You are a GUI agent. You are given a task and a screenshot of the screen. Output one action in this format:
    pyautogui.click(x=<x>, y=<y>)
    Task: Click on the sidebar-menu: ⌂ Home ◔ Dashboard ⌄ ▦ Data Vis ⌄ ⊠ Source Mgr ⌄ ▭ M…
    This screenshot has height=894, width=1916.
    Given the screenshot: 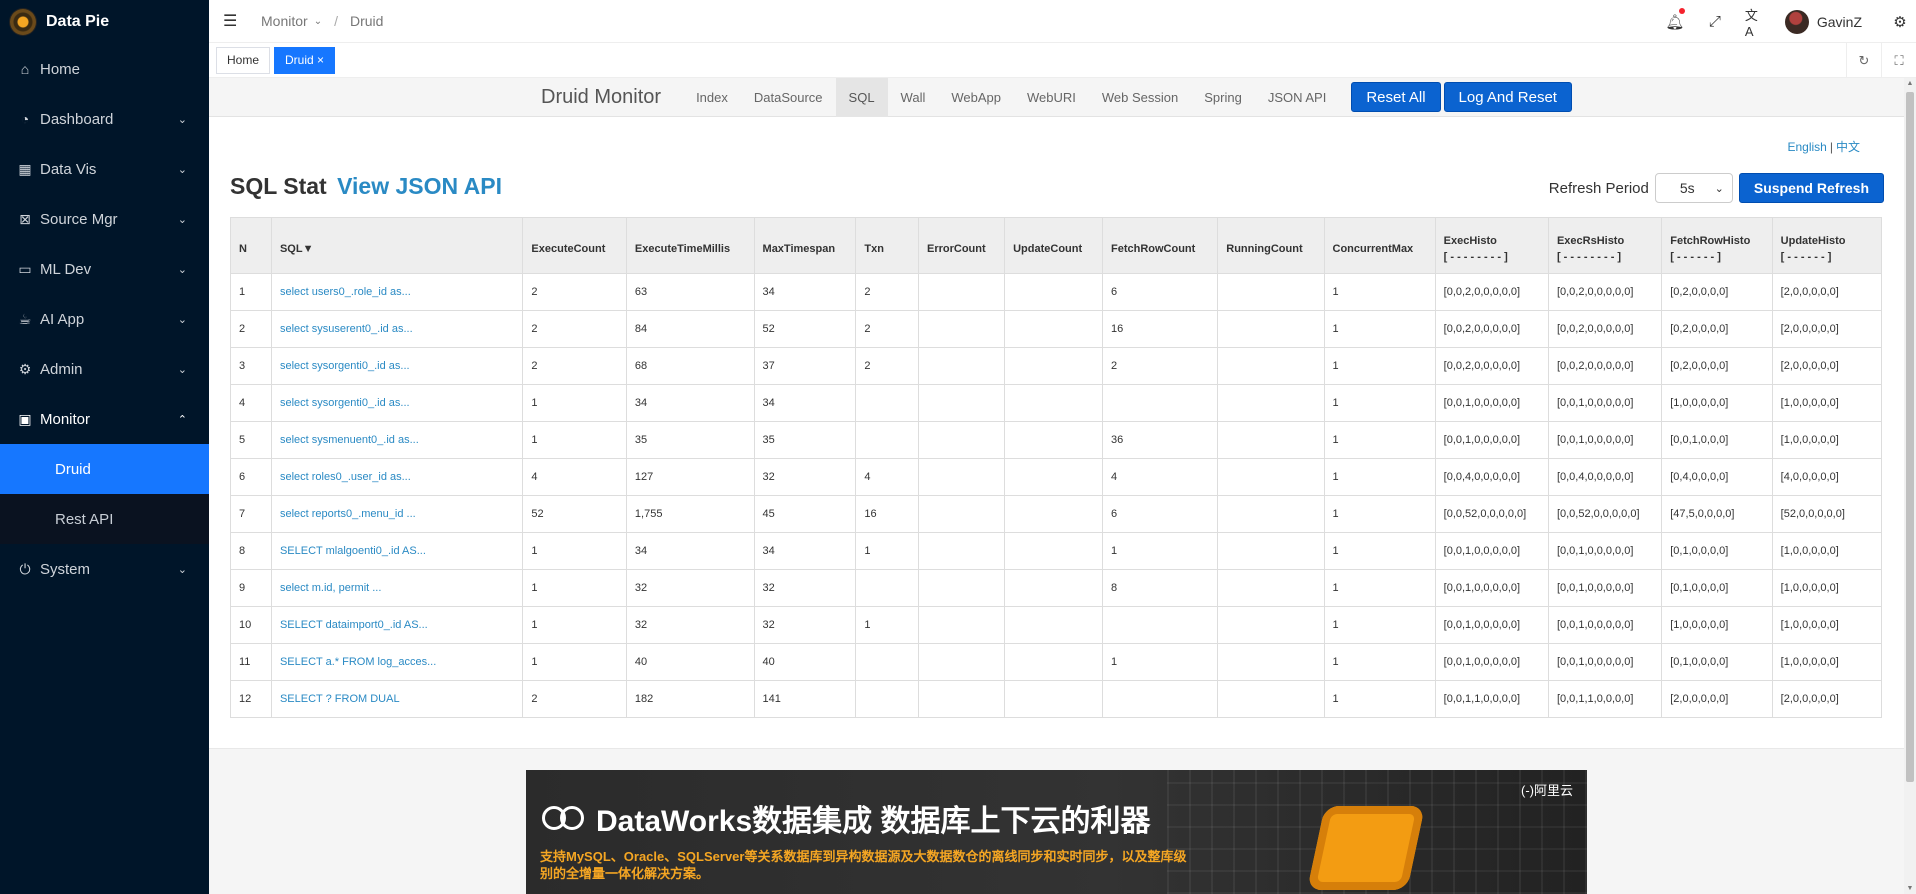 What is the action you would take?
    pyautogui.click(x=104, y=319)
    